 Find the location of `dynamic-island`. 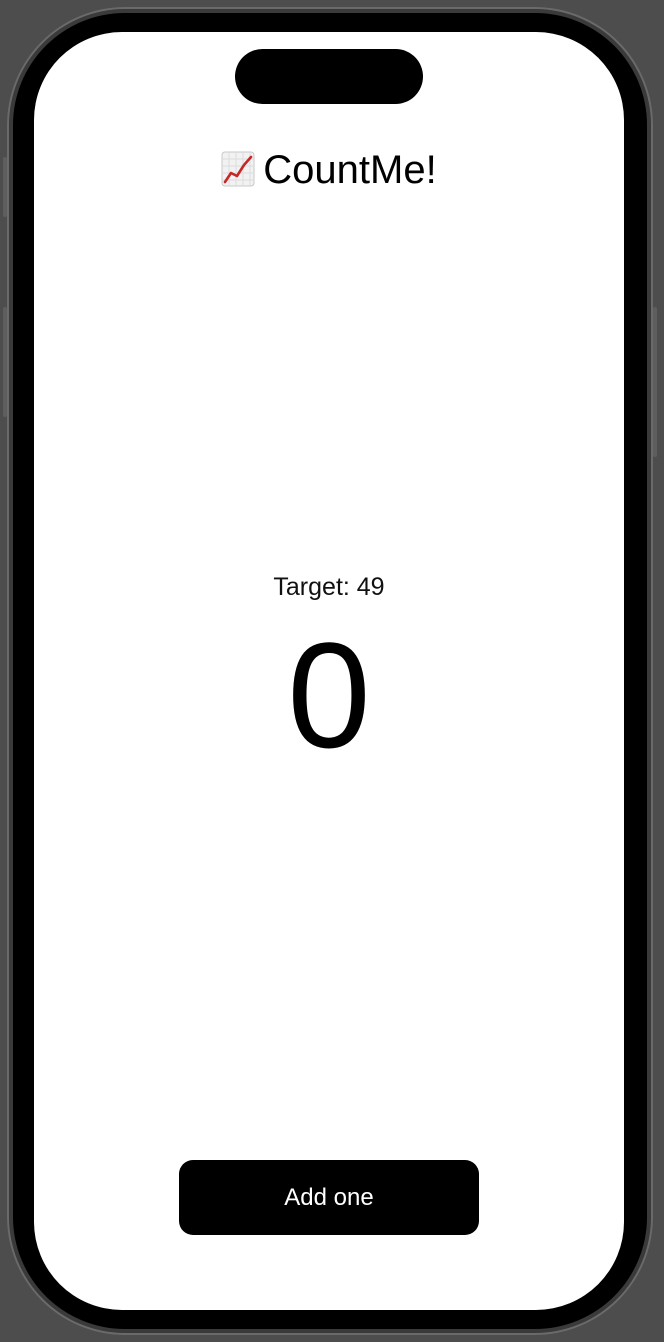

dynamic-island is located at coordinates (329, 76).